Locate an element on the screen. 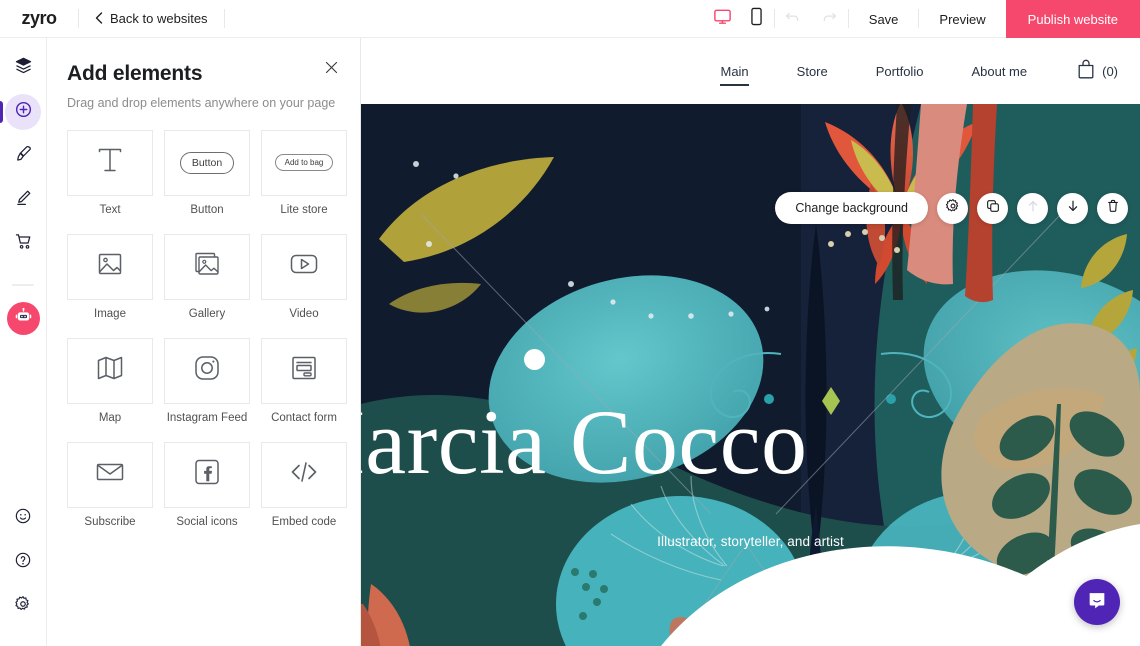  preview-button: Preview is located at coordinates (962, 19).